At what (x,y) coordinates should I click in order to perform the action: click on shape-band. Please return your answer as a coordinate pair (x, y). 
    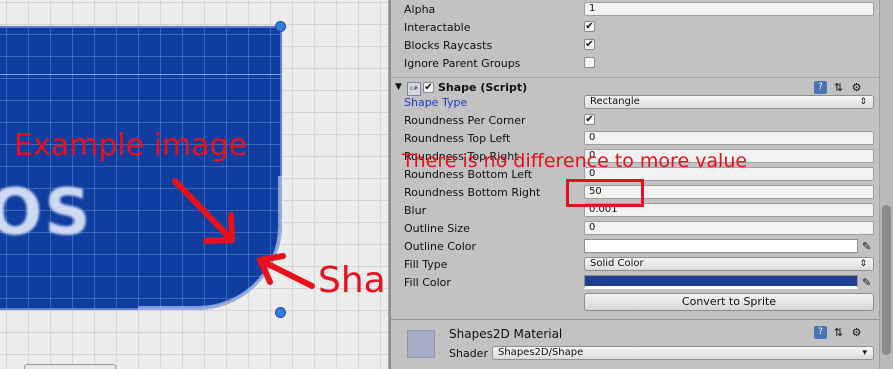
    Looking at the image, I should click on (141, 74).